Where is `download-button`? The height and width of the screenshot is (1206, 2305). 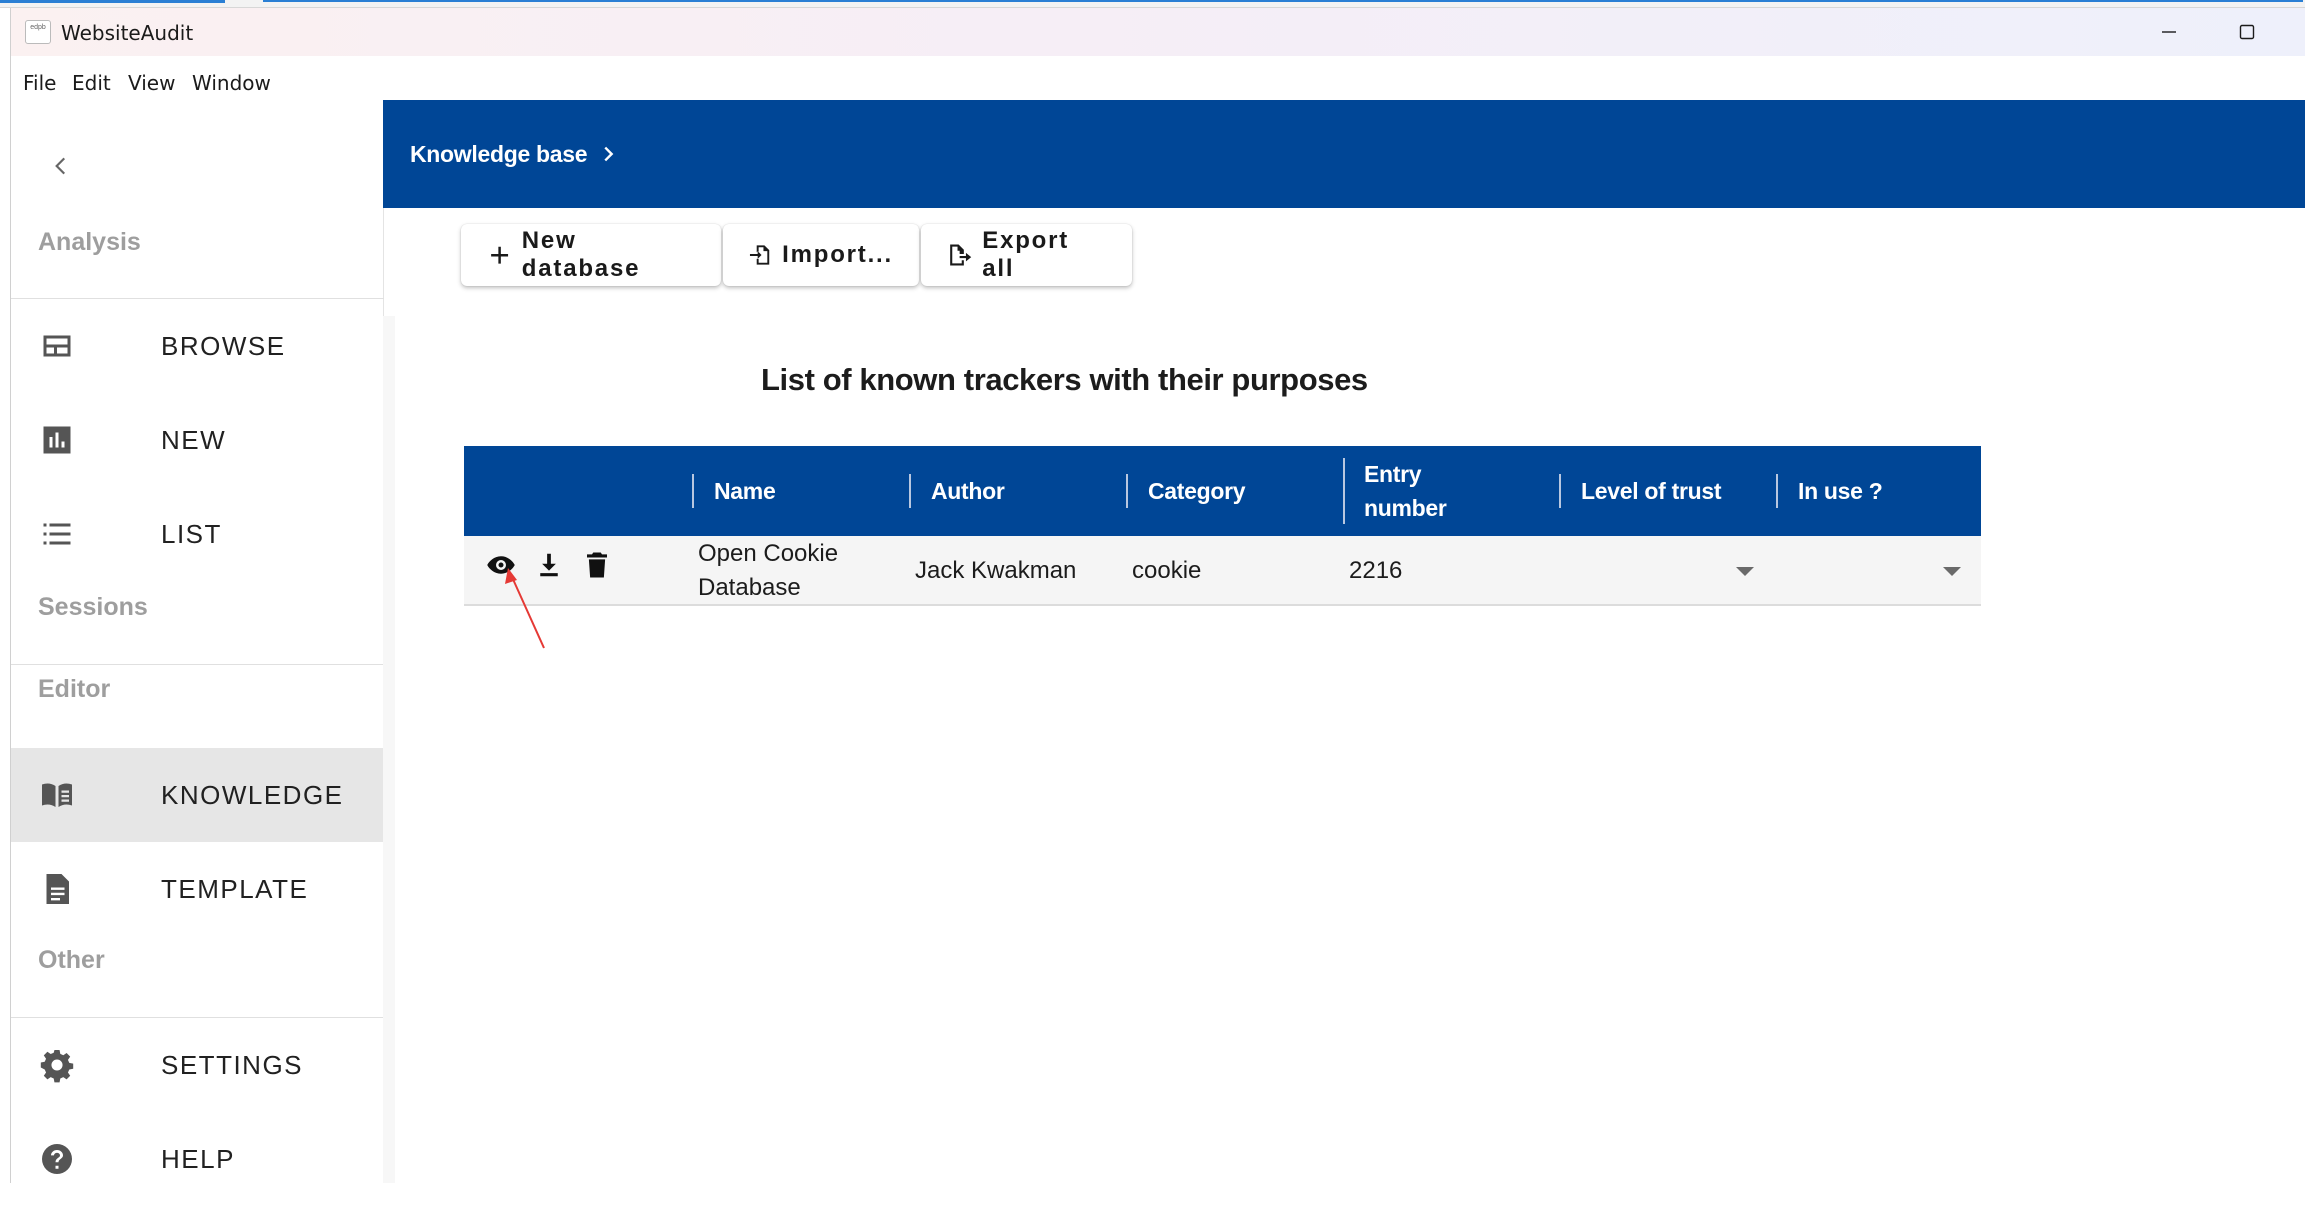
download-button is located at coordinates (549, 565).